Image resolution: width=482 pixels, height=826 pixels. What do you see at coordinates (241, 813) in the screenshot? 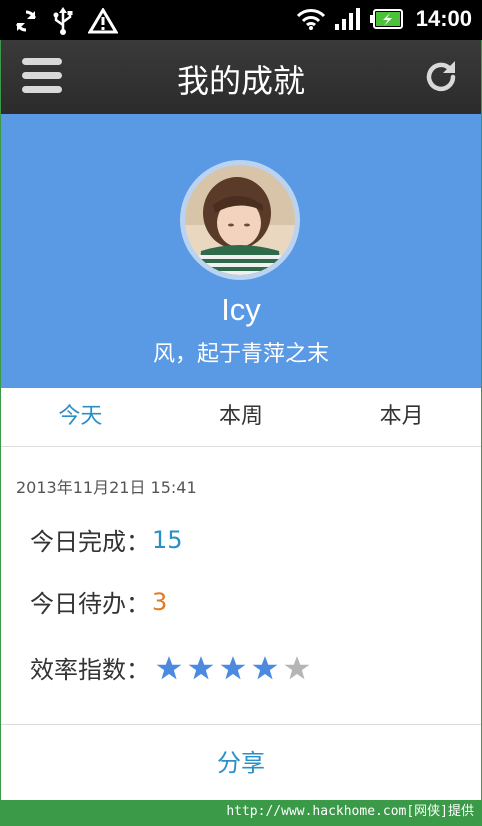
I see `watermark-footer: http://www.hackhome.com[网侠]提供` at bounding box center [241, 813].